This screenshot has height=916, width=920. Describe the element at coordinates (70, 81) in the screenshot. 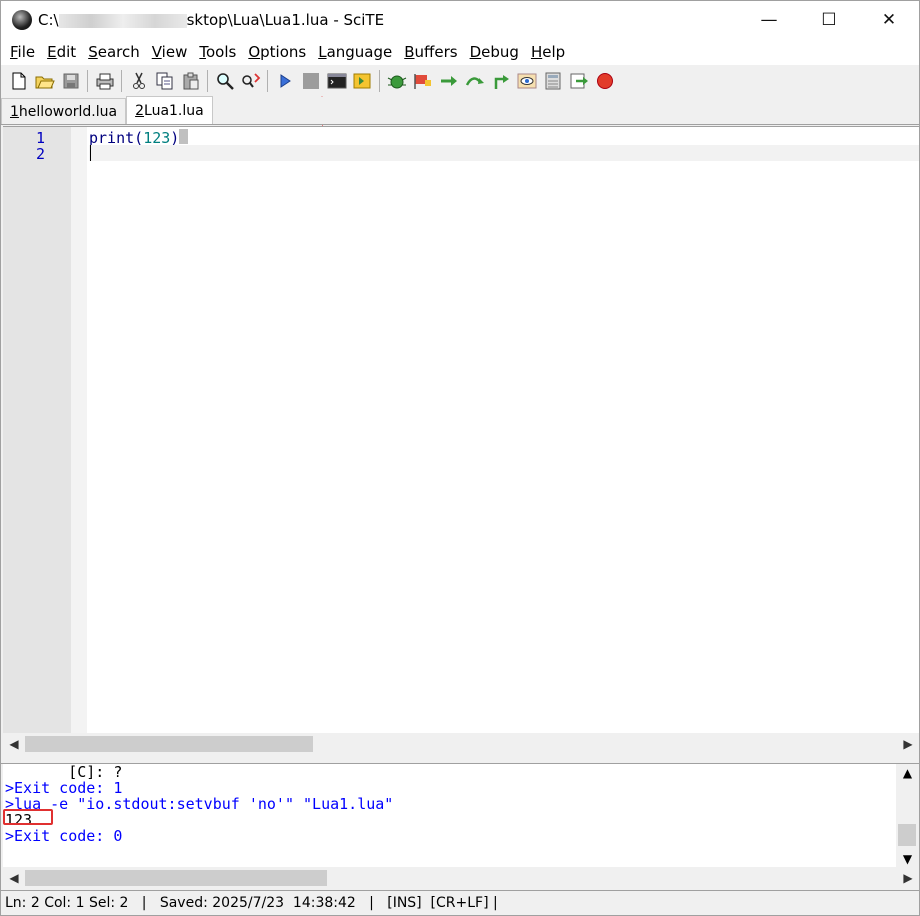

I see `save-icon` at that location.